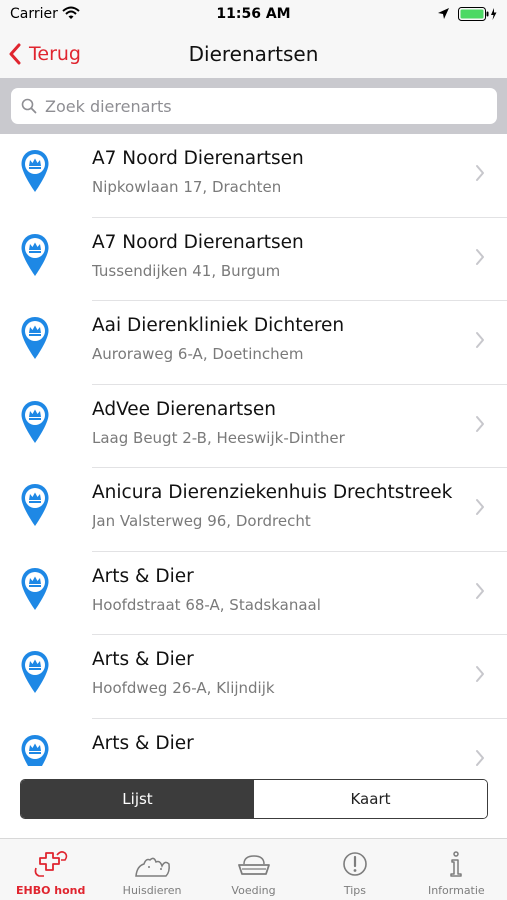  Describe the element at coordinates (201, 521) in the screenshot. I see `vet-address: Jan Valsterweg 96, Dordrecht` at that location.